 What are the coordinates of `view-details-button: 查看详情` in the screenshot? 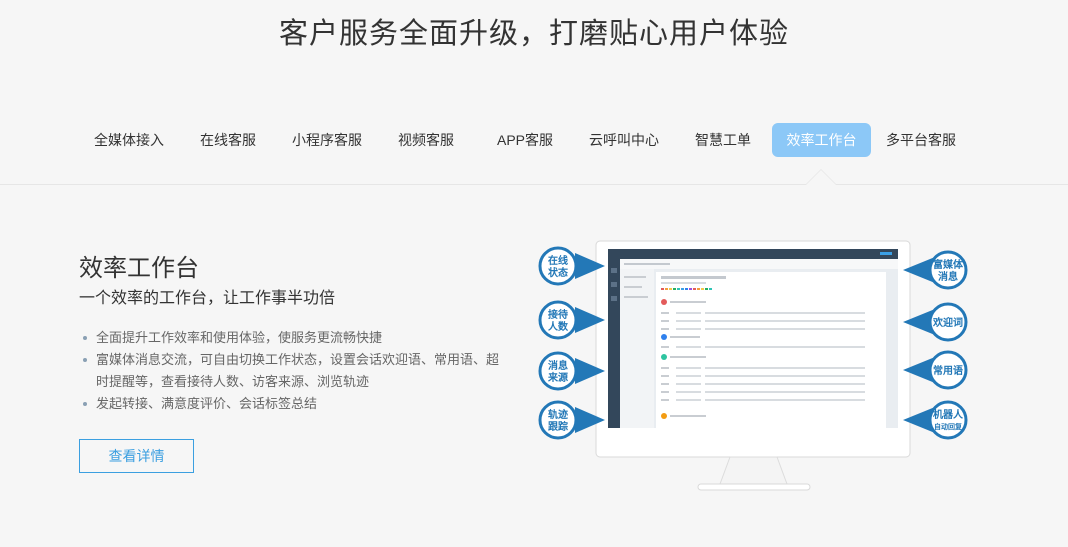 It's located at (136, 456).